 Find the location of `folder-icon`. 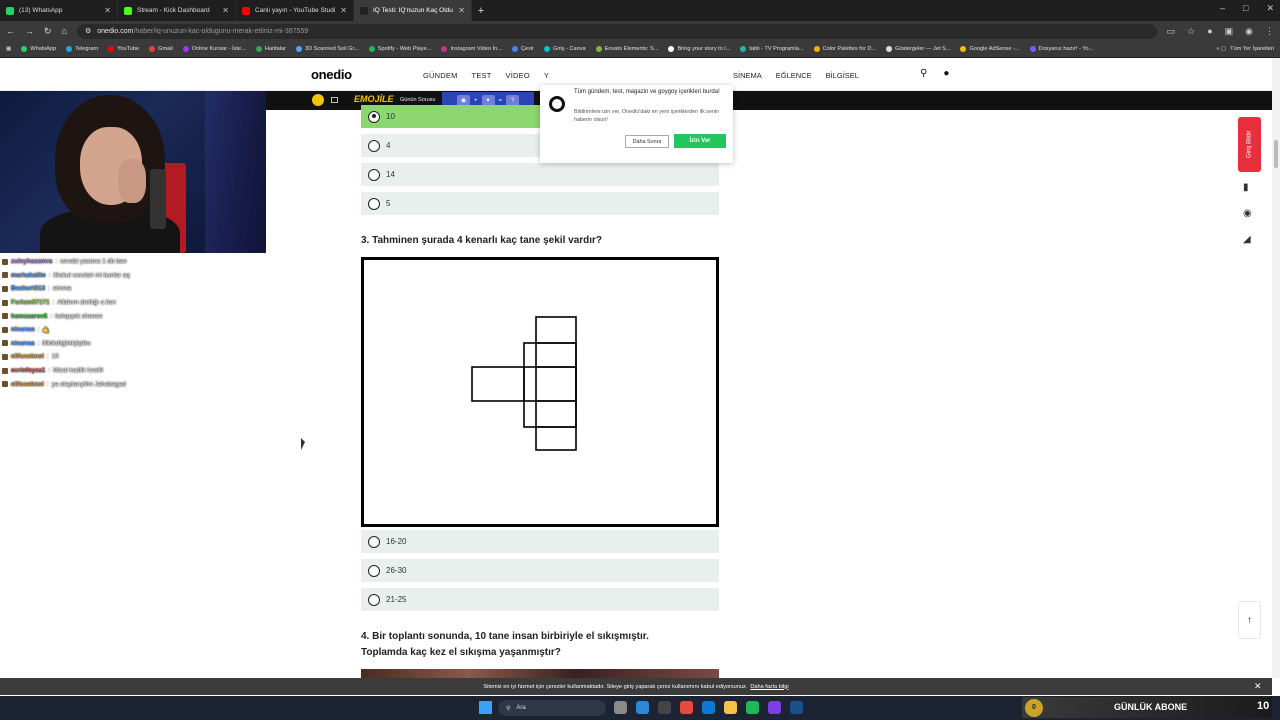

folder-icon is located at coordinates (730, 707).